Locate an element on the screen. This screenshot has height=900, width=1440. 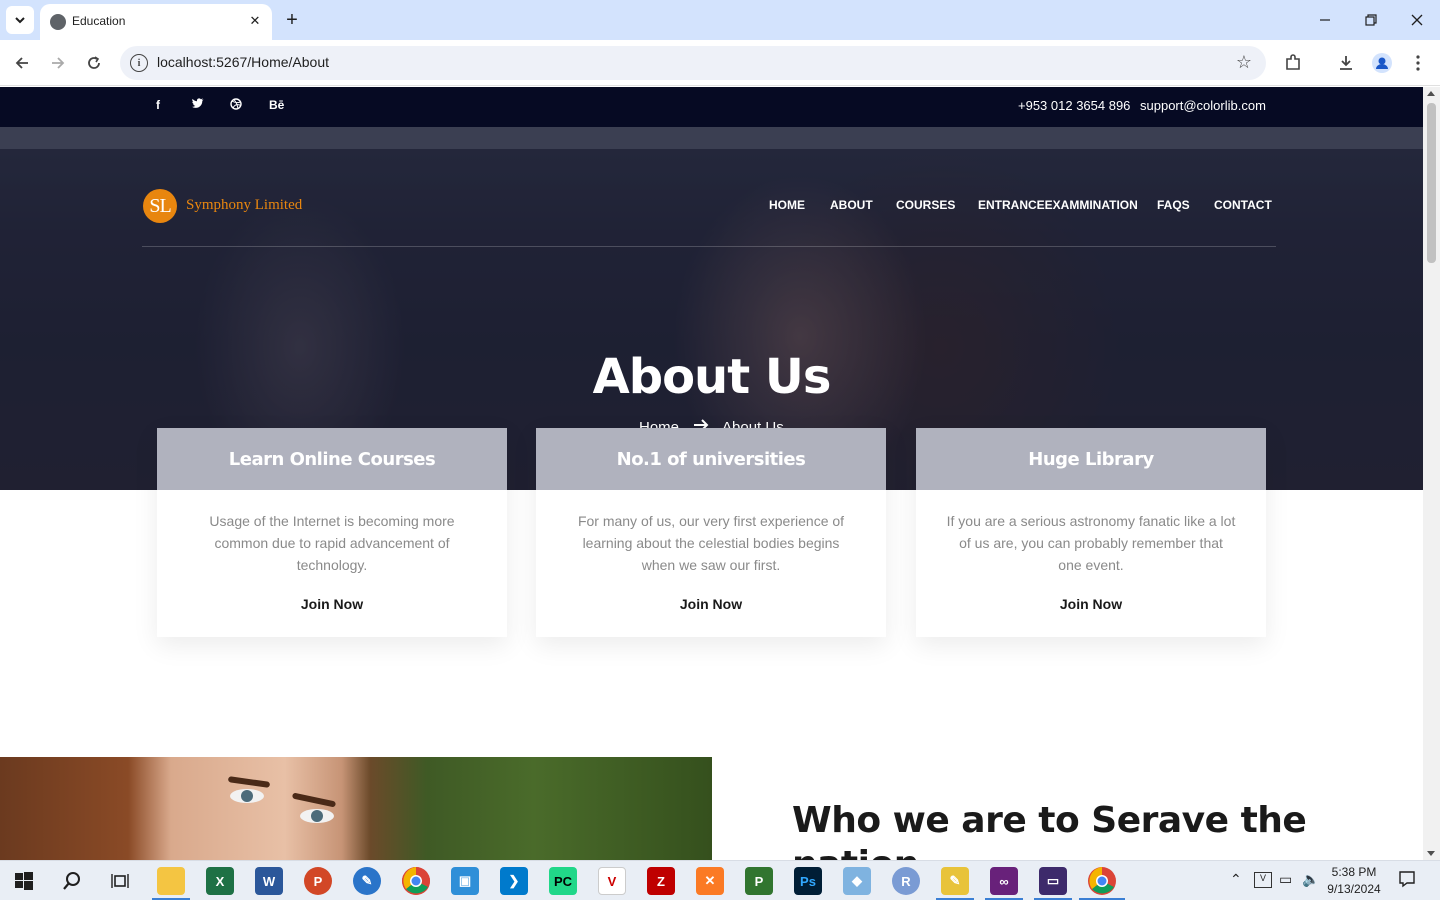
downloads-button is located at coordinates (1346, 63).